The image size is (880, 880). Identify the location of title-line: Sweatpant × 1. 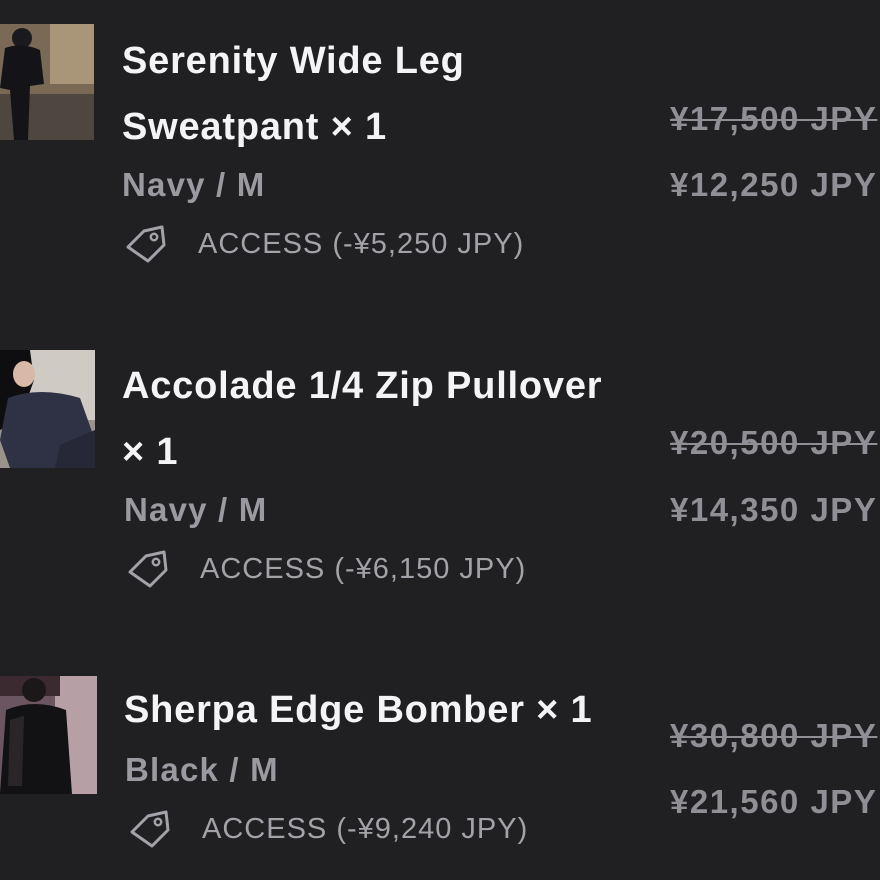
(254, 127).